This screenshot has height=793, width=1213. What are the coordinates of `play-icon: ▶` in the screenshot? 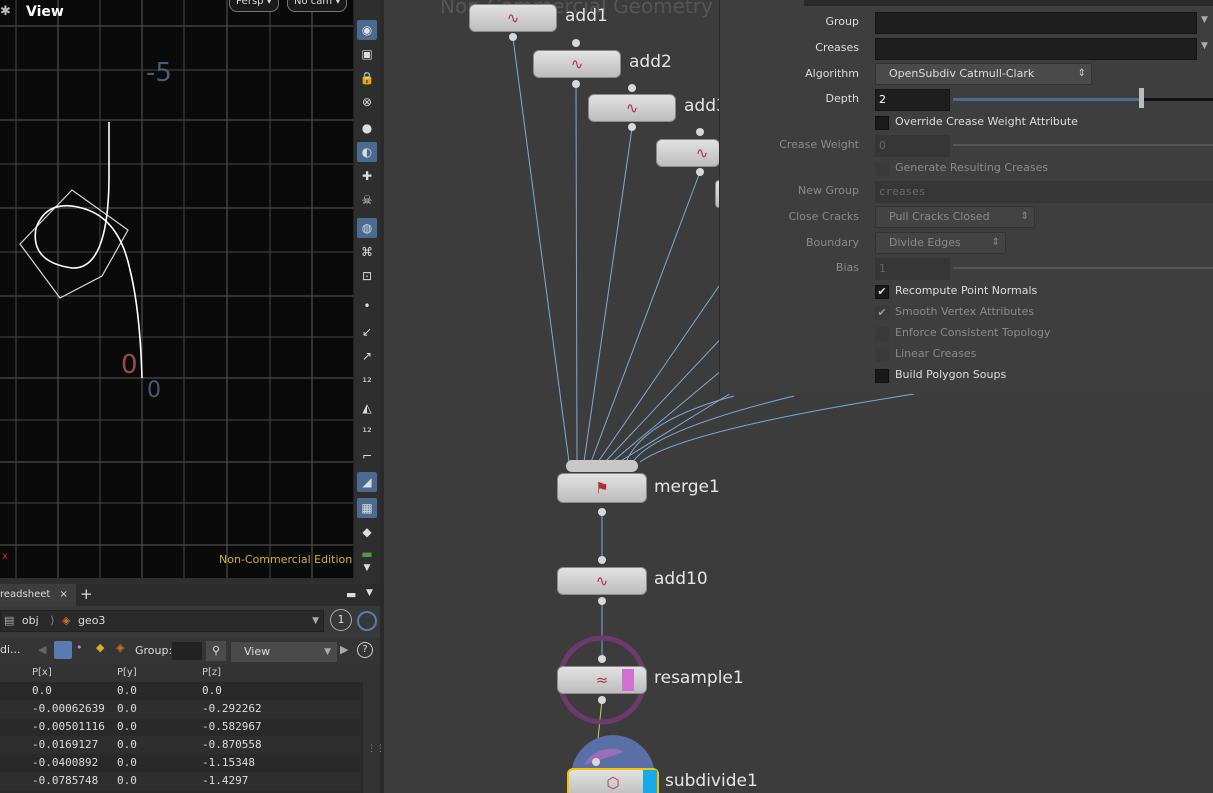 It's located at (344, 649).